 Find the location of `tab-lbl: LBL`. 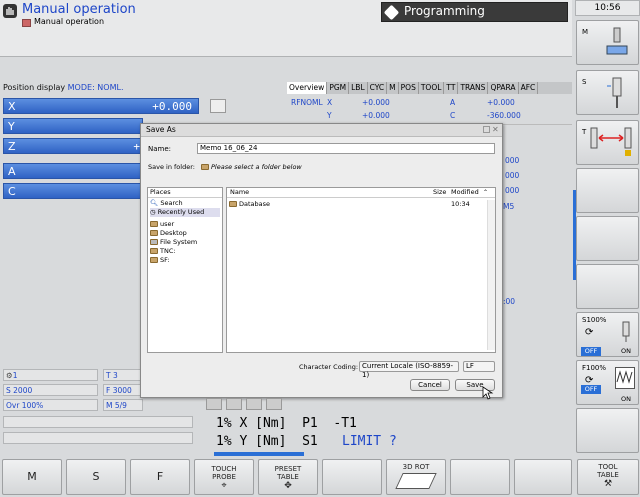

tab-lbl: LBL is located at coordinates (358, 88).